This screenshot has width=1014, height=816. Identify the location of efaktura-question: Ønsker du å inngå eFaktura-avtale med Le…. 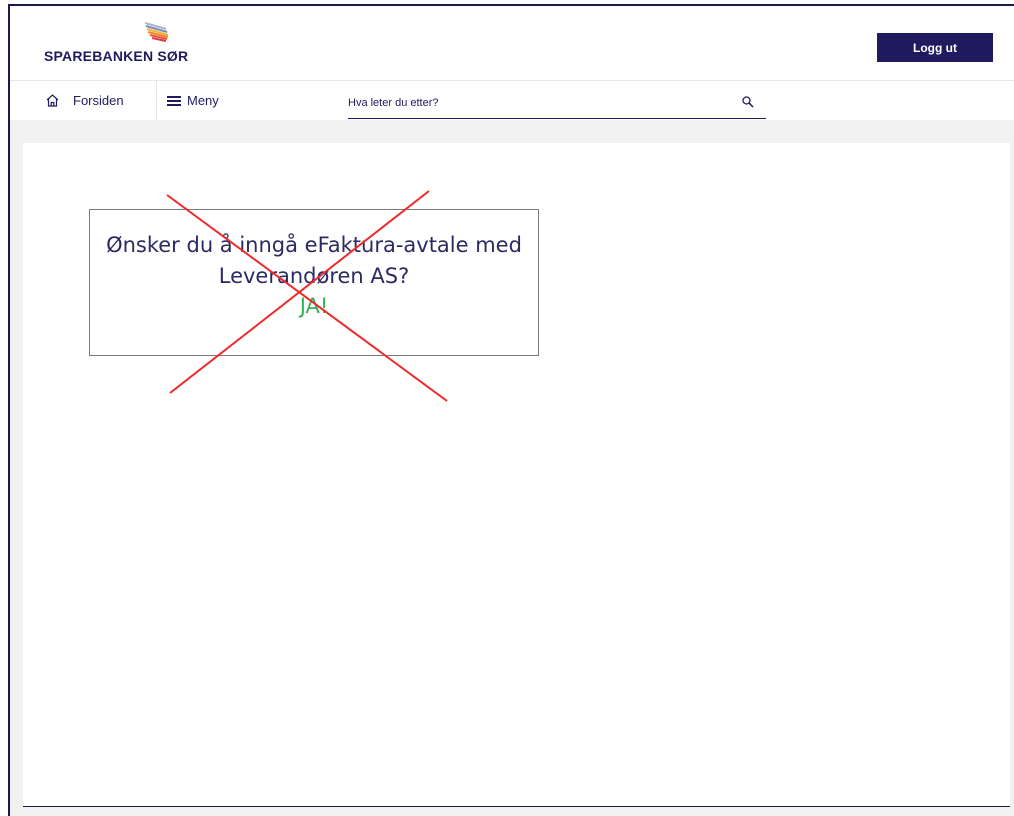
(314, 260).